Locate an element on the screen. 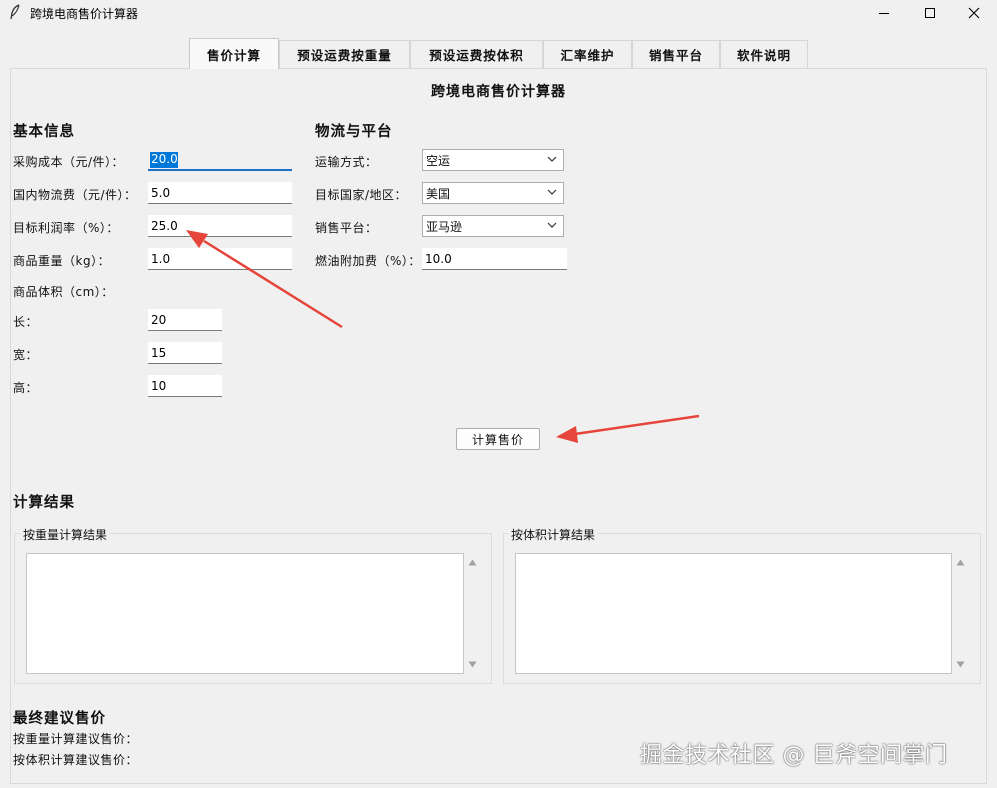 Image resolution: width=997 pixels, height=788 pixels. arrow-to-calculate-button is located at coordinates (628, 428).